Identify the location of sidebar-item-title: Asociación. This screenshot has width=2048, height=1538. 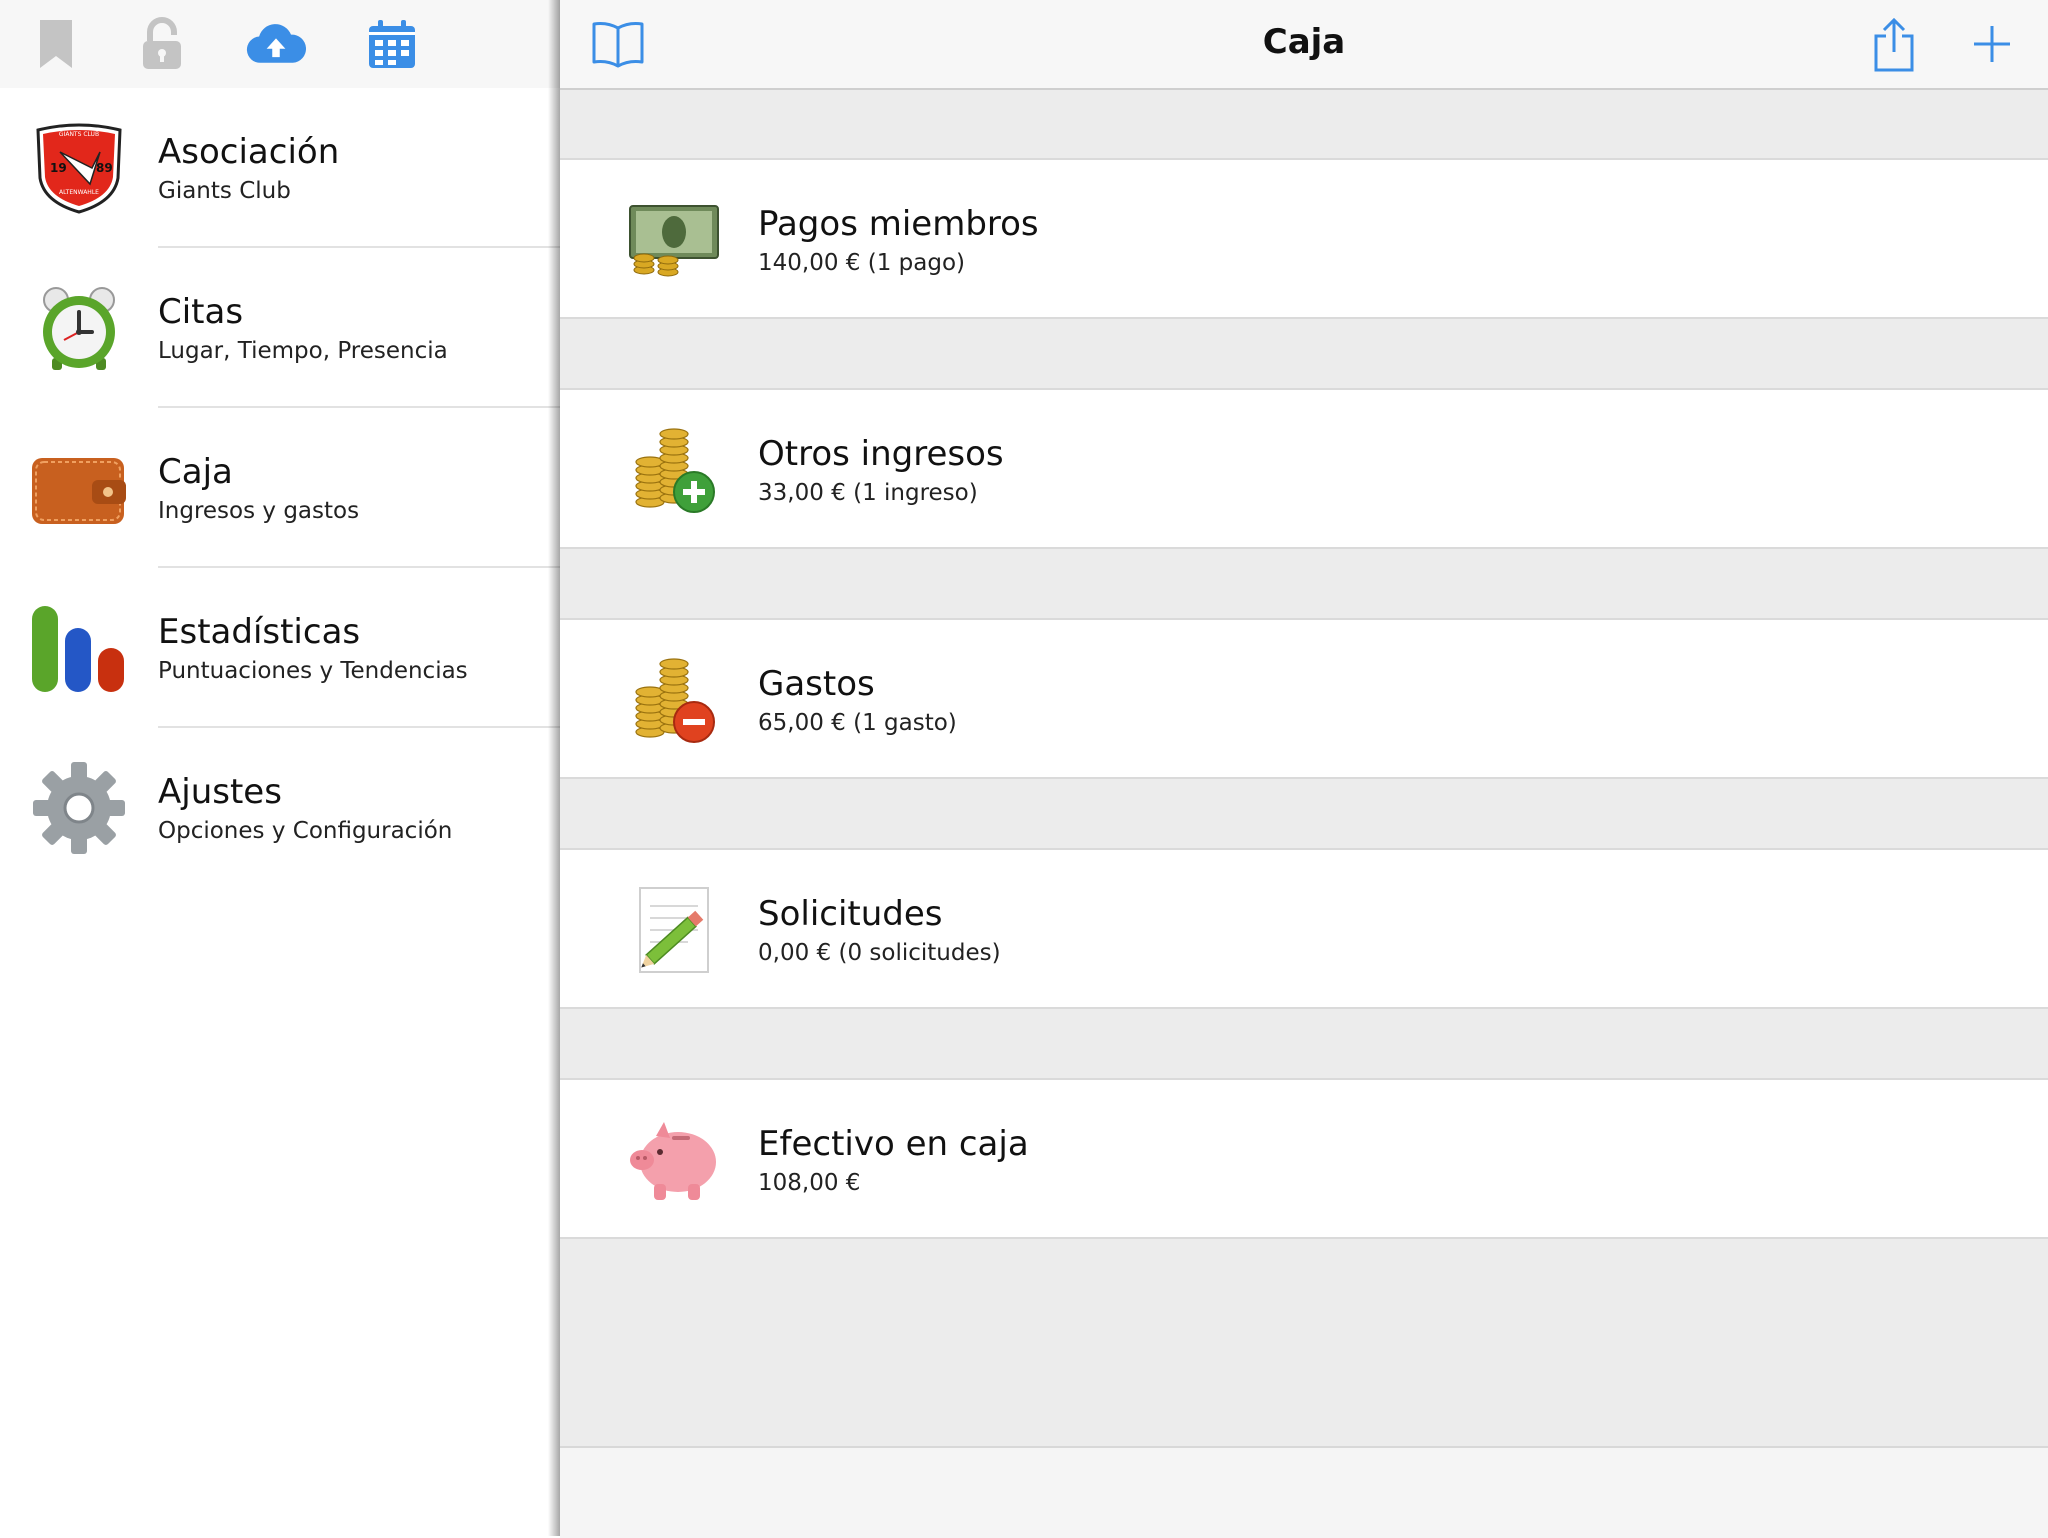
(249, 152).